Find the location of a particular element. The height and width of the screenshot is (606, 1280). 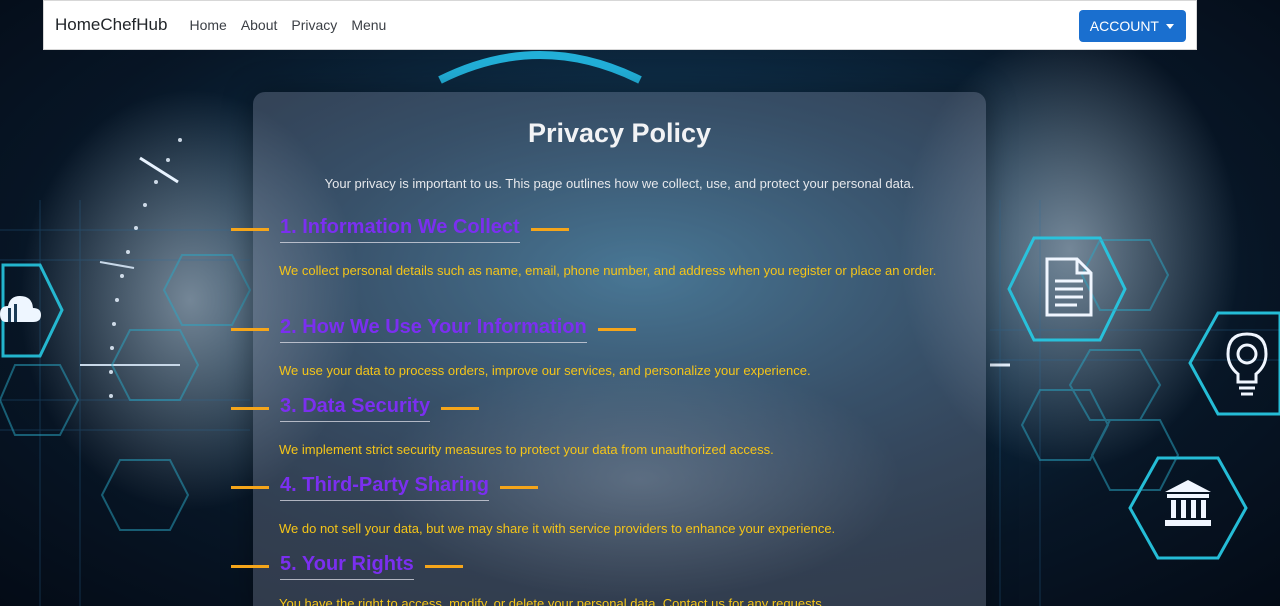

nav-link-menu: Menu is located at coordinates (368, 25).